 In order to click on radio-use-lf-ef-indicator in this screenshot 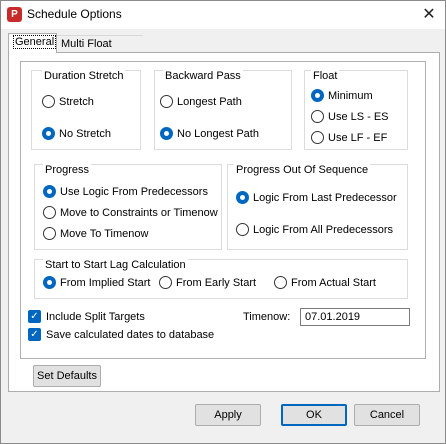, I will do `click(317, 137)`.